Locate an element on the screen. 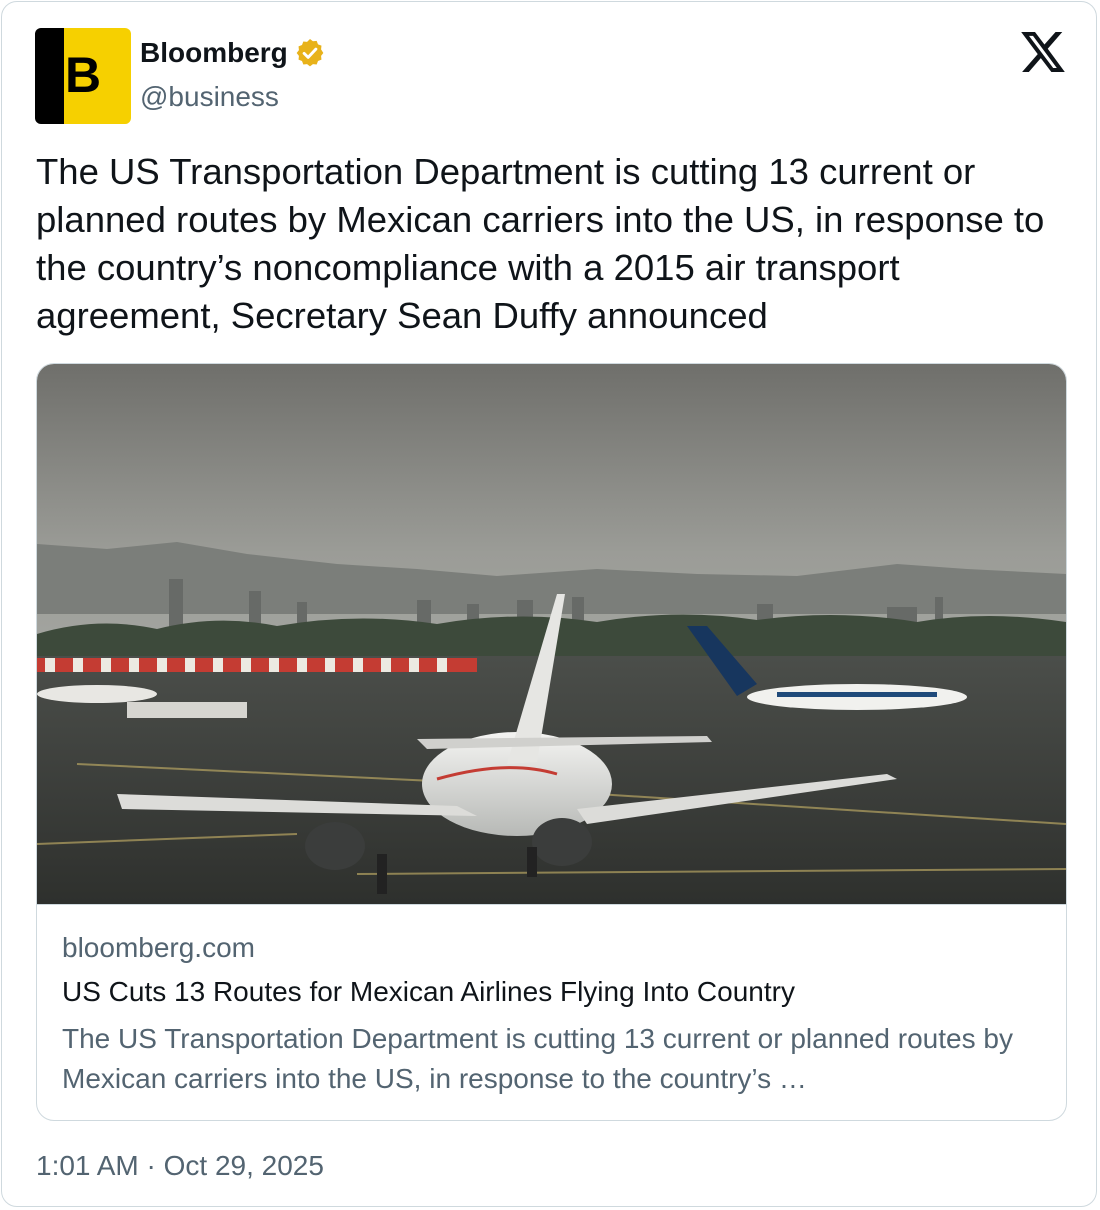  display-name: Bloomberg is located at coordinates (214, 53).